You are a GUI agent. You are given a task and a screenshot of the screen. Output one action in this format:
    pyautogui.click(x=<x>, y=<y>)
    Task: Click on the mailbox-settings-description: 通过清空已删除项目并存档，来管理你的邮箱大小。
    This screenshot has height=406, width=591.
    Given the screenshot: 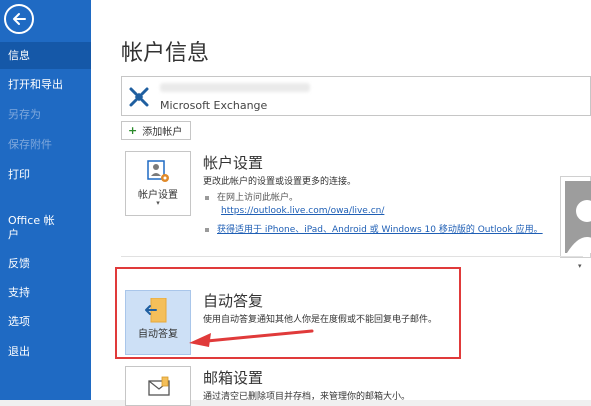 What is the action you would take?
    pyautogui.click(x=307, y=397)
    